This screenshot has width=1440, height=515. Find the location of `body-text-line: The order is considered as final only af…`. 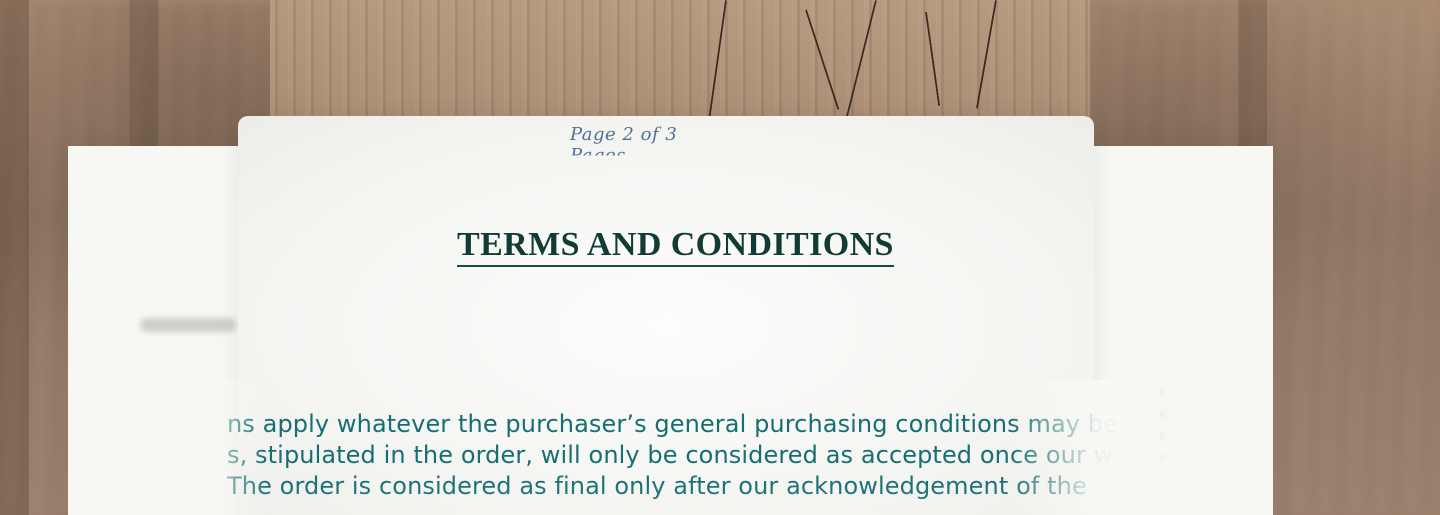

body-text-line: The order is considered as final only af… is located at coordinates (657, 486).